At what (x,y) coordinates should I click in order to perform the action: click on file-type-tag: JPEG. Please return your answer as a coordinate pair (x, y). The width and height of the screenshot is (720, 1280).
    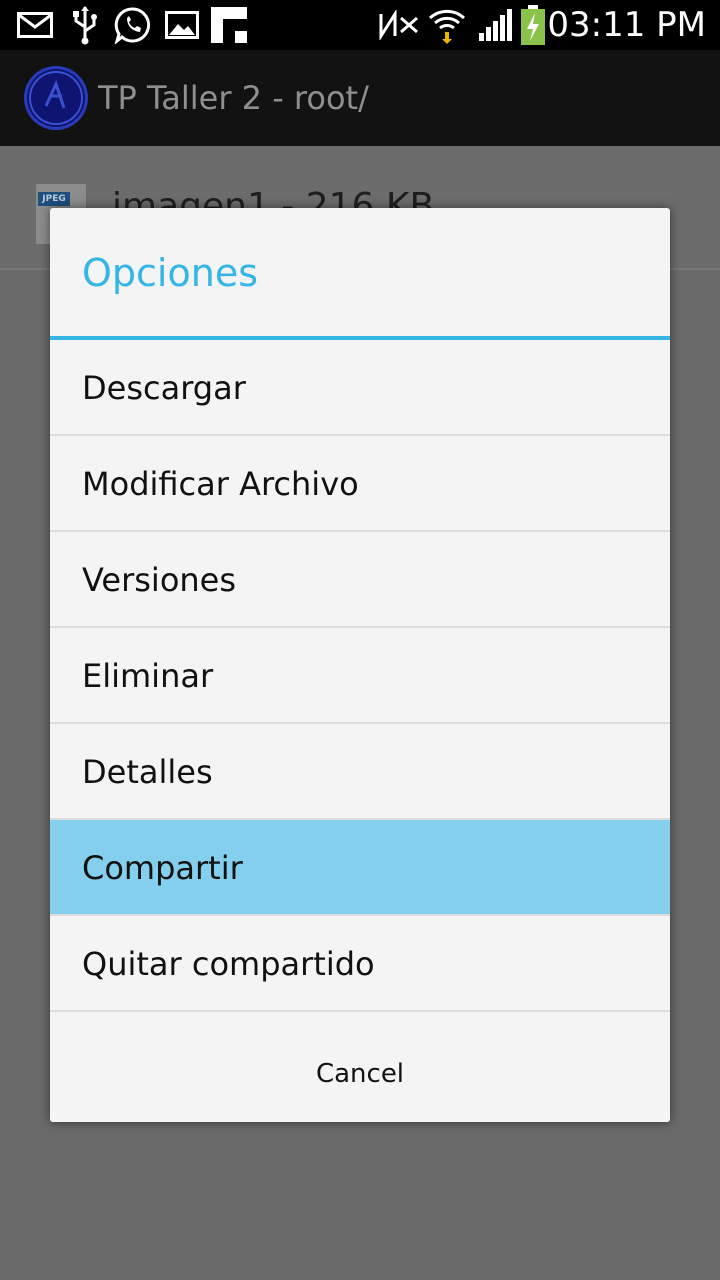
    Looking at the image, I should click on (54, 199).